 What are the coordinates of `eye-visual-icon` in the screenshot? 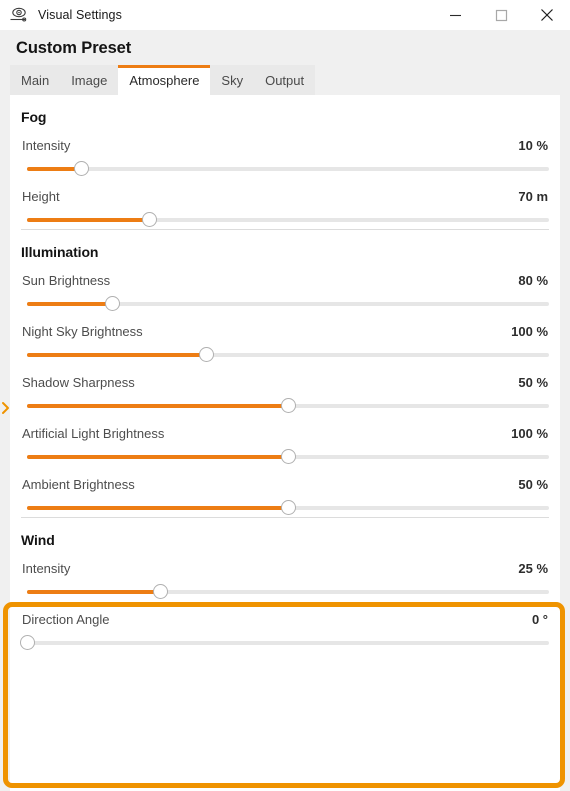 It's located at (19, 15).